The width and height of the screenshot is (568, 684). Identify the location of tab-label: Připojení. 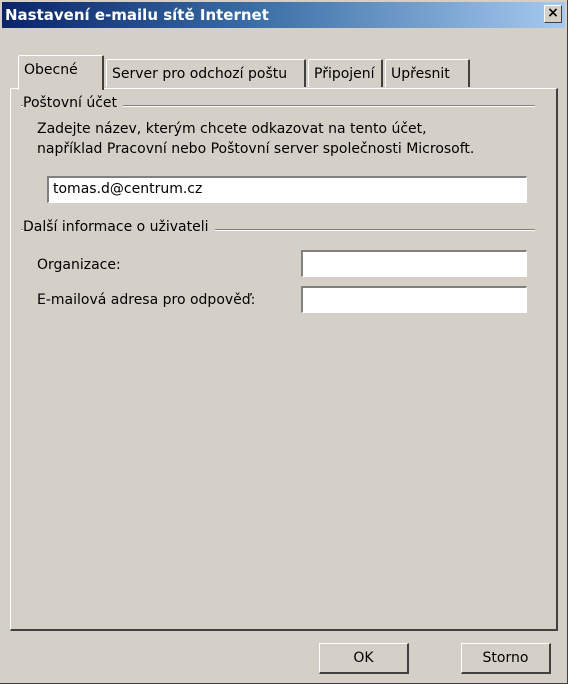
(344, 74).